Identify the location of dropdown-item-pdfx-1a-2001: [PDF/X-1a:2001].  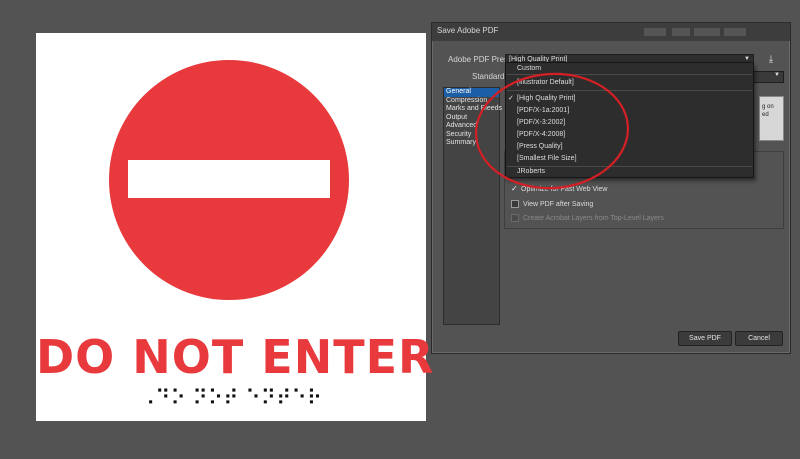
(543, 110).